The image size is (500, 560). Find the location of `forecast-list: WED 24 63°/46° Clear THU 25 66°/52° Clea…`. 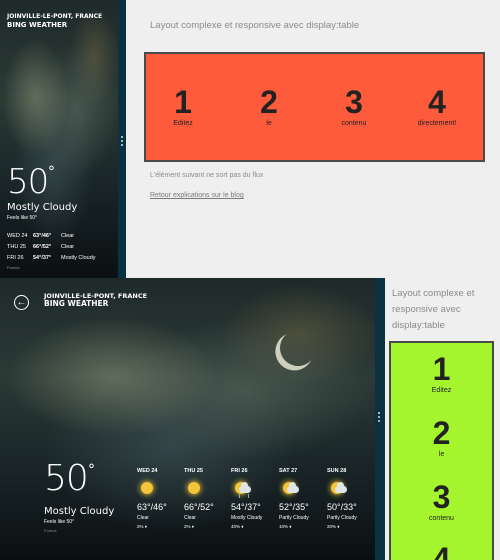

forecast-list: WED 24 63°/46° Clear THU 25 66°/52° Clea… is located at coordinates (60, 246).